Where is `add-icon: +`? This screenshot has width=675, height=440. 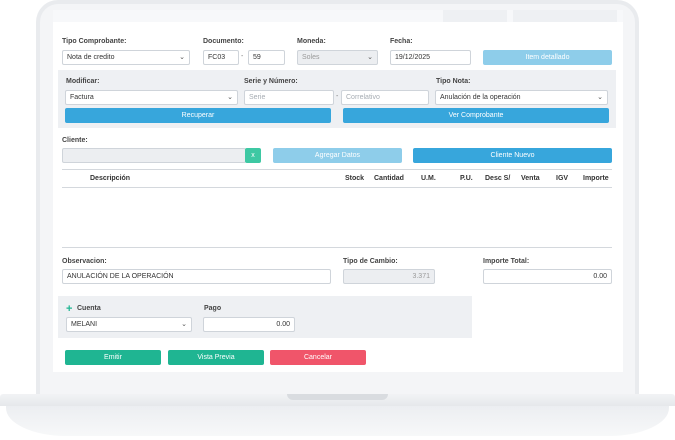
add-icon: + is located at coordinates (69, 309).